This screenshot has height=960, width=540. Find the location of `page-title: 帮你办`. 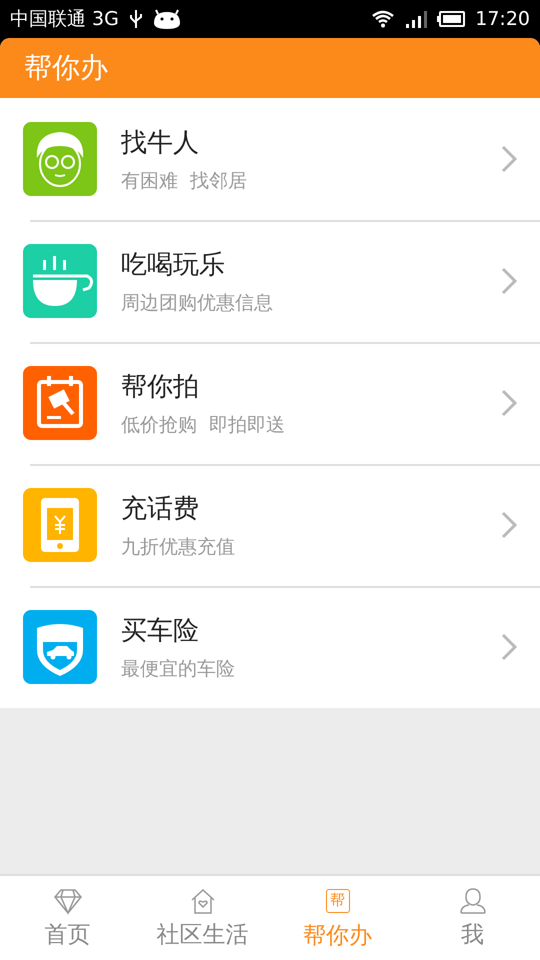

page-title: 帮你办 is located at coordinates (66, 68).